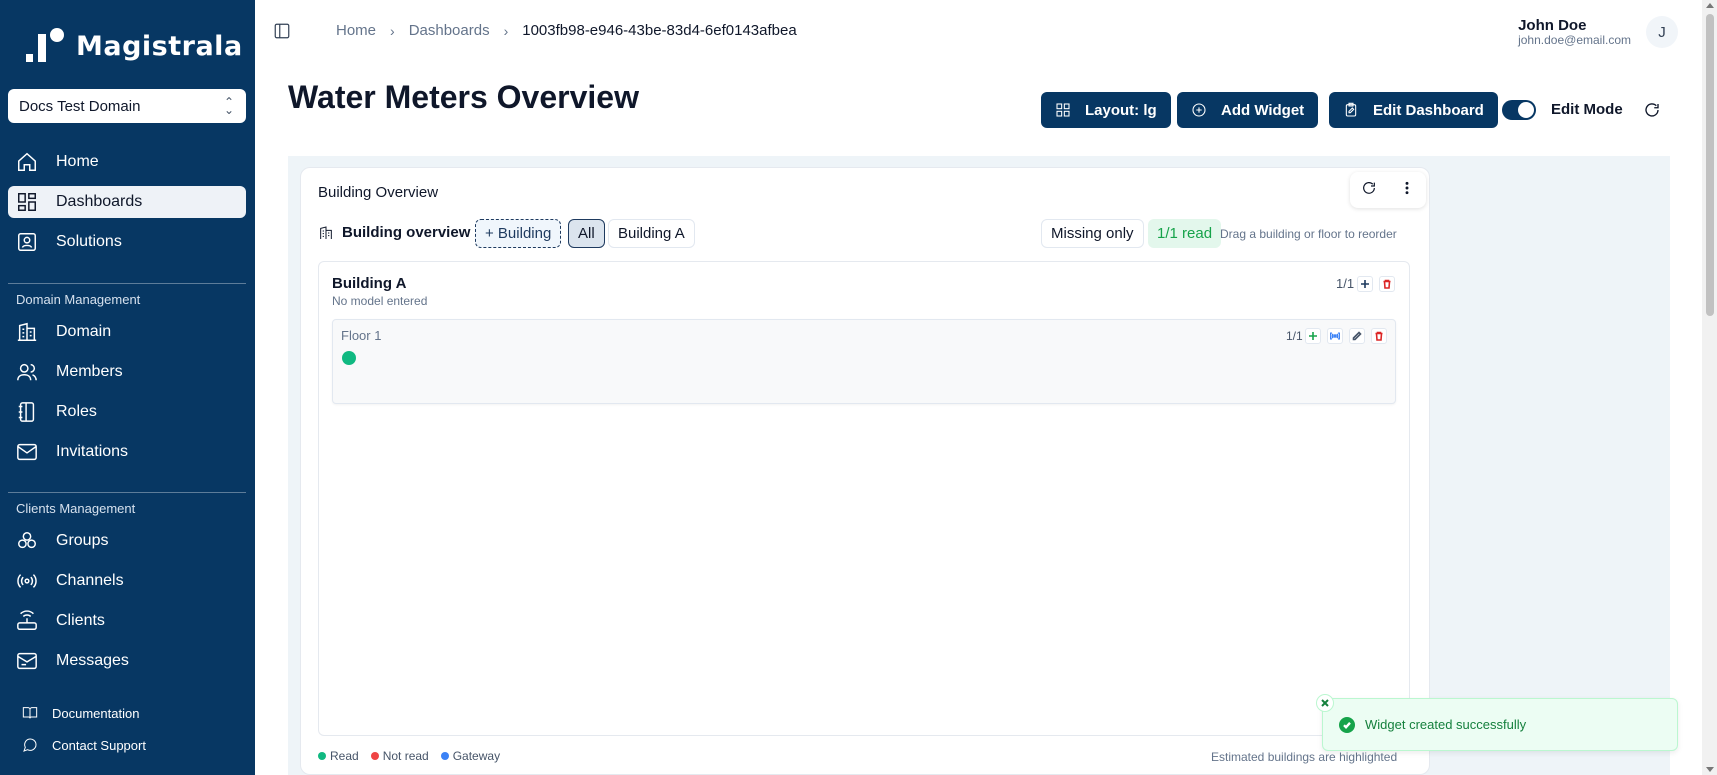  Describe the element at coordinates (586, 233) in the screenshot. I see `filter-all-chip: All` at that location.